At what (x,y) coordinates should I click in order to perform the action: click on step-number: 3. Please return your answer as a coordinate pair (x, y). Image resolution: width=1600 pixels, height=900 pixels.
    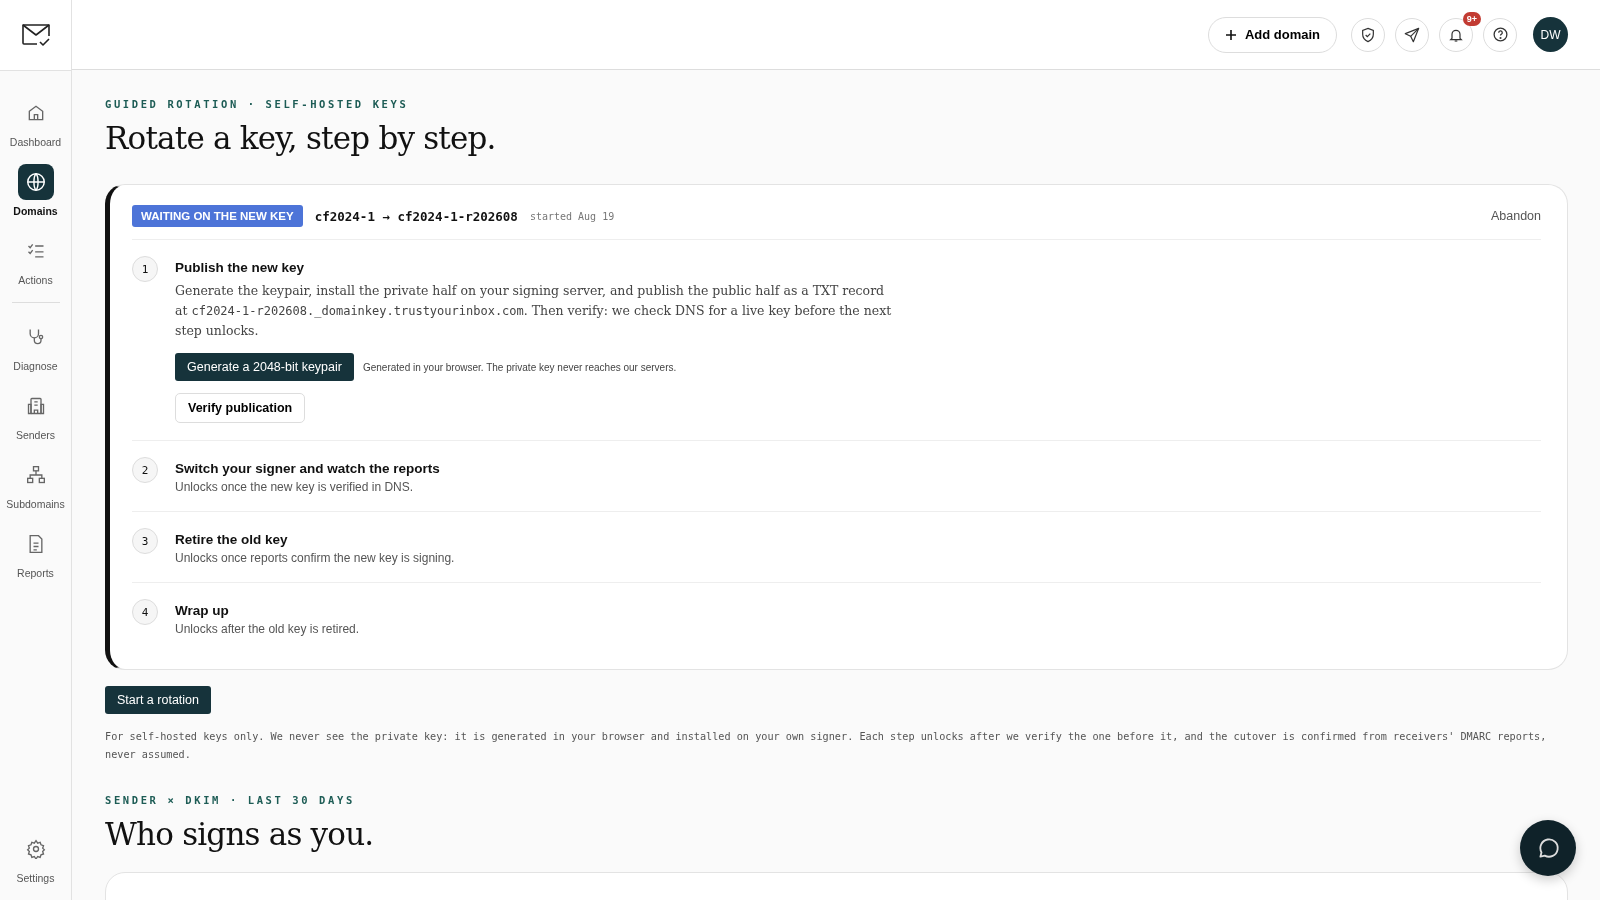
    Looking at the image, I should click on (145, 541).